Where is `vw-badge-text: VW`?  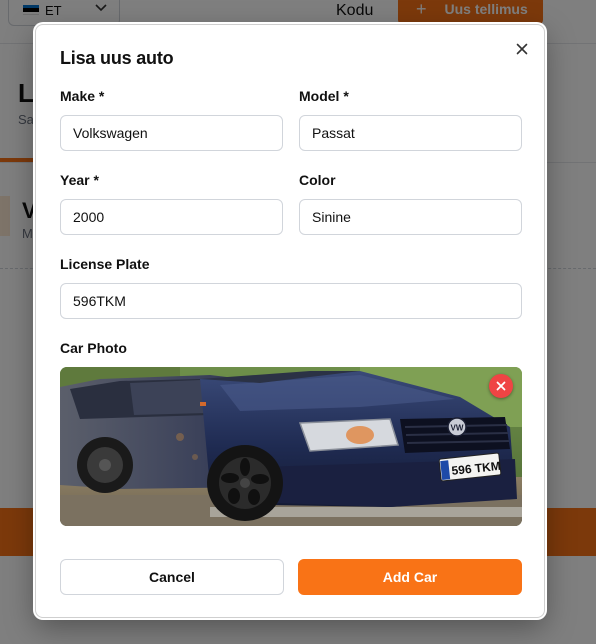 vw-badge-text: VW is located at coordinates (457, 428).